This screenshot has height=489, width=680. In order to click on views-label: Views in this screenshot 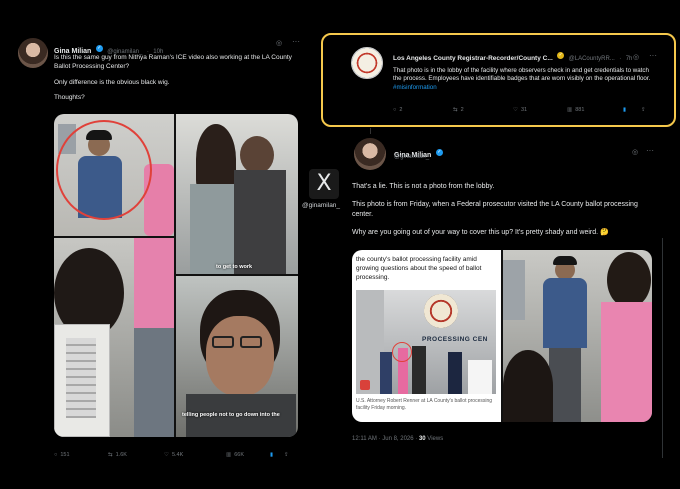, I will do `click(435, 439)`.